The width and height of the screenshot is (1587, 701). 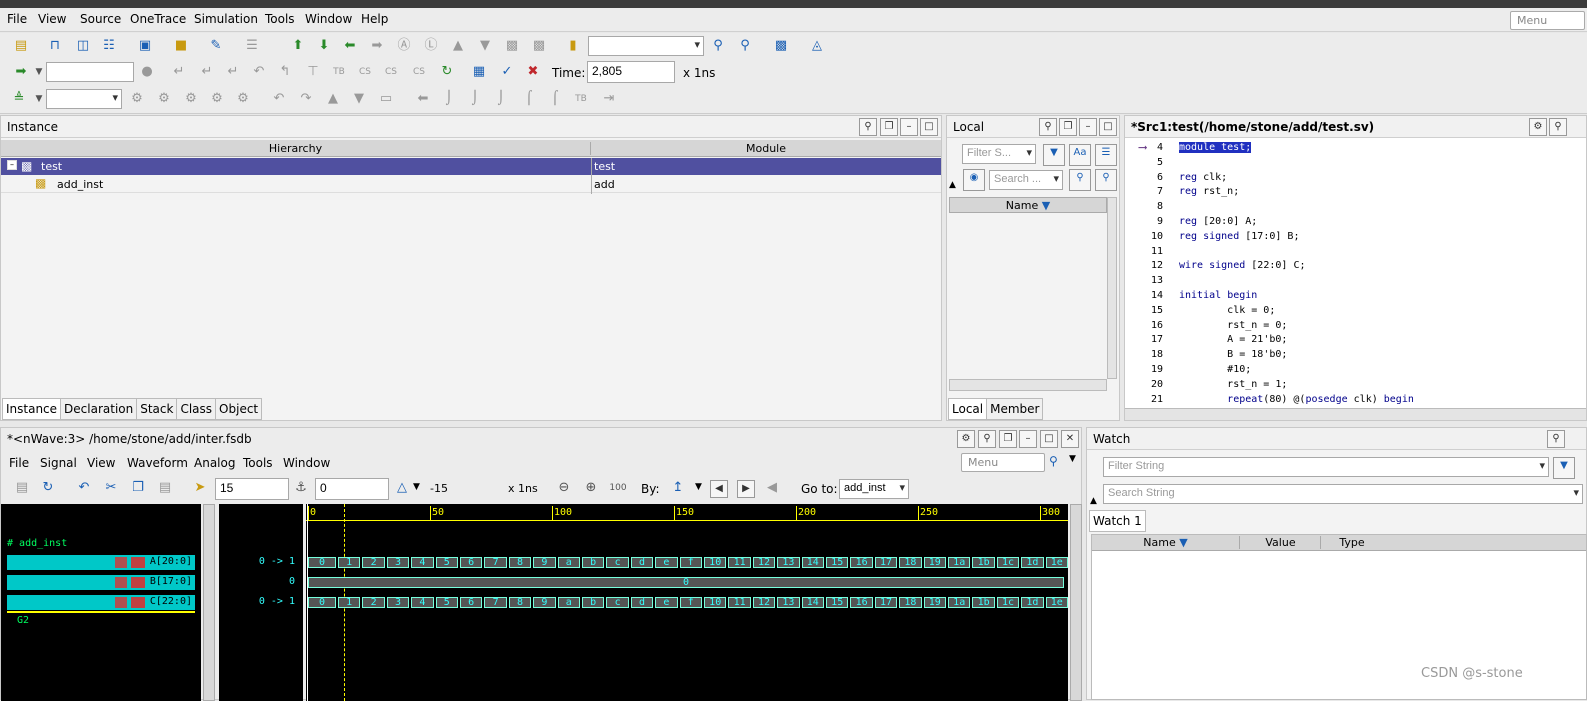 I want to click on edge1-icon: ⌡, so click(x=449, y=99).